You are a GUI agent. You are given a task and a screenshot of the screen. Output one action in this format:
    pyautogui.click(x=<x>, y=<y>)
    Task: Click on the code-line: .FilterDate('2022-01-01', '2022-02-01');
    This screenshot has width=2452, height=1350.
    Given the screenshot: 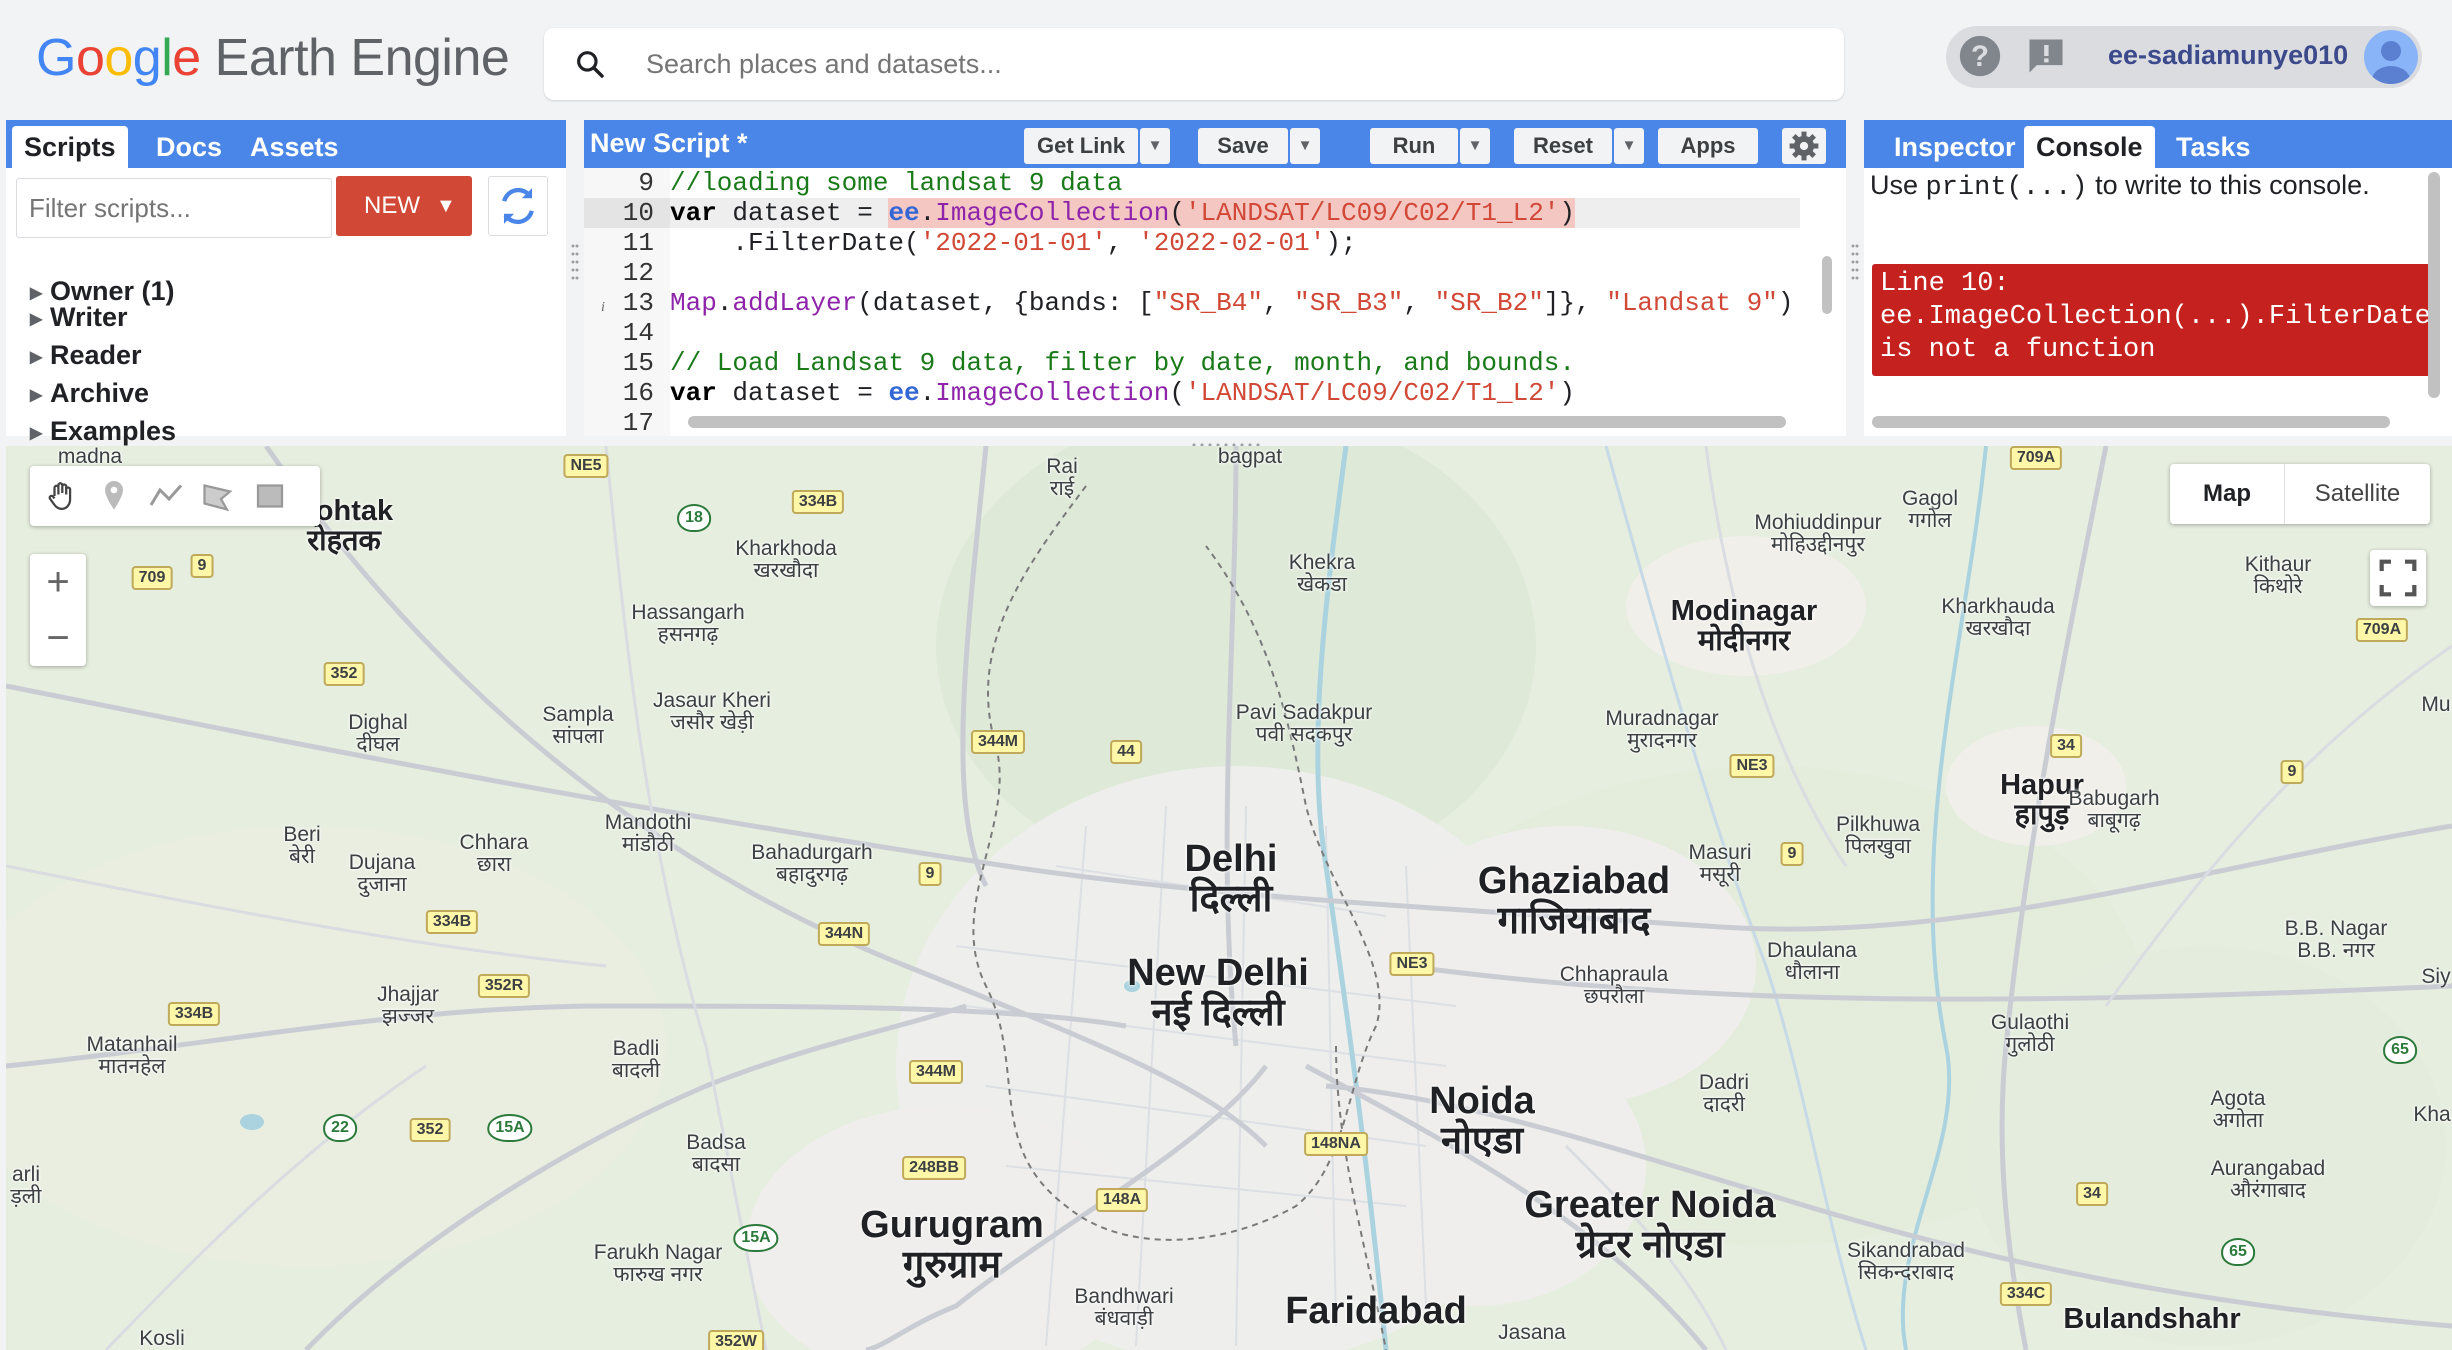 What is the action you would take?
    pyautogui.click(x=1235, y=243)
    